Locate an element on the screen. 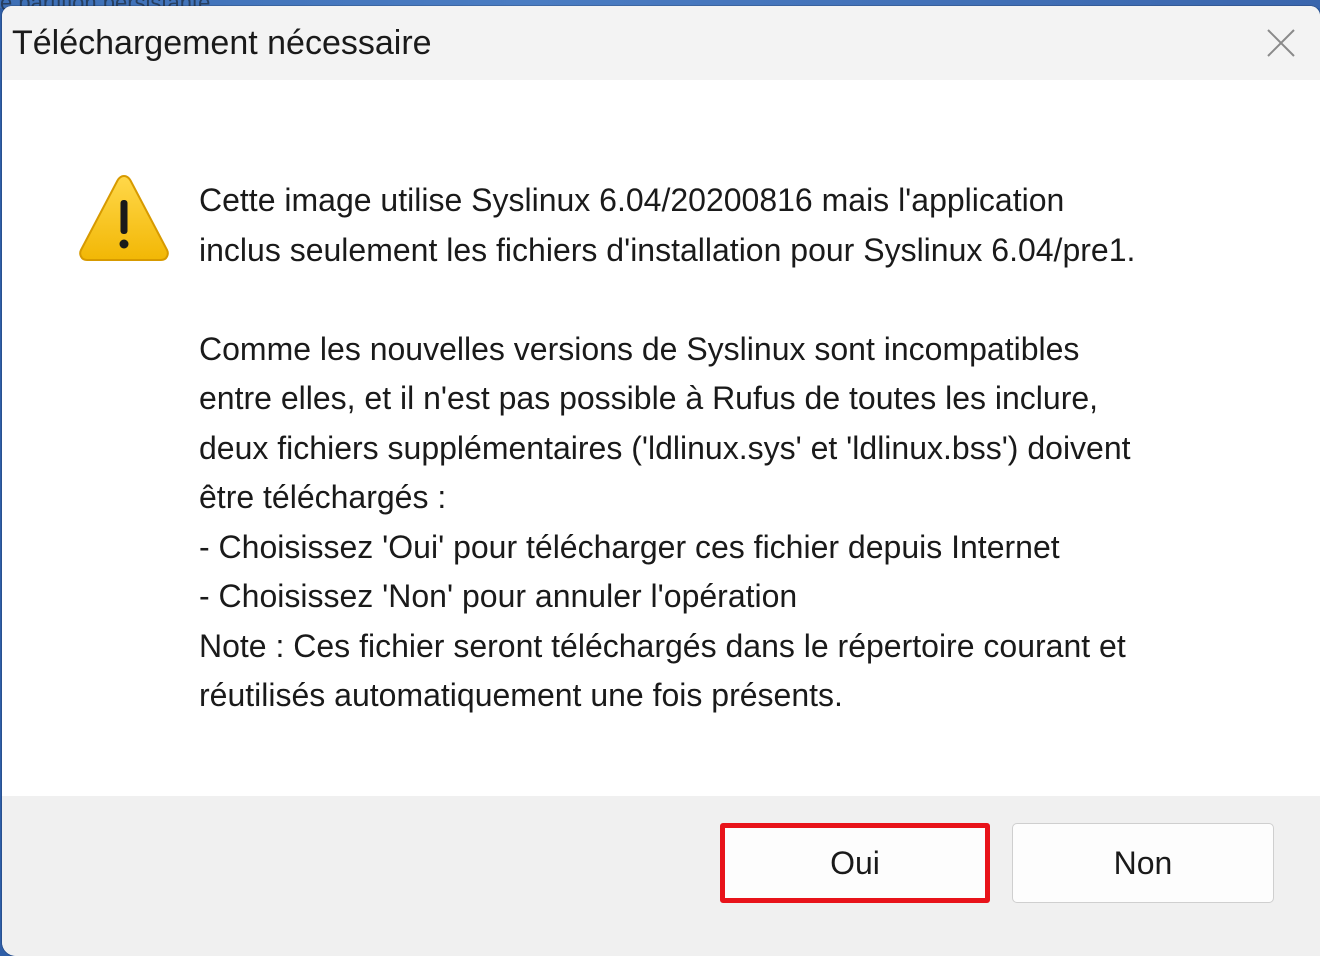 Image resolution: width=1320 pixels, height=956 pixels. close-icon is located at coordinates (1281, 43).